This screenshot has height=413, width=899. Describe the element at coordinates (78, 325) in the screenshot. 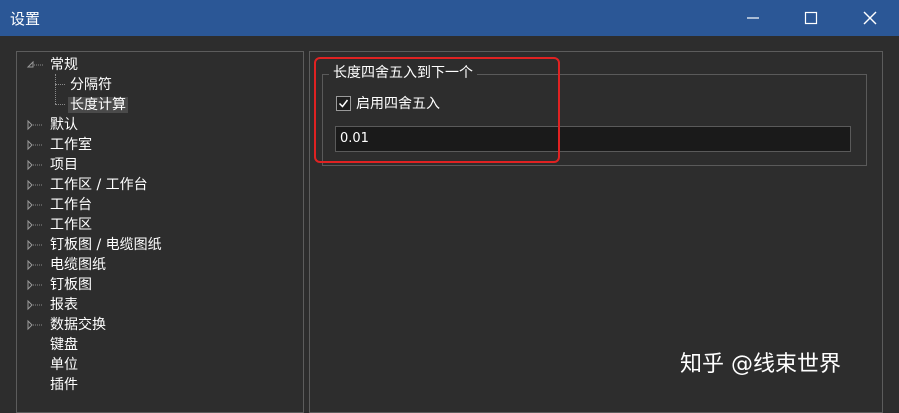

I see `tree-item-label: 数据交换` at that location.